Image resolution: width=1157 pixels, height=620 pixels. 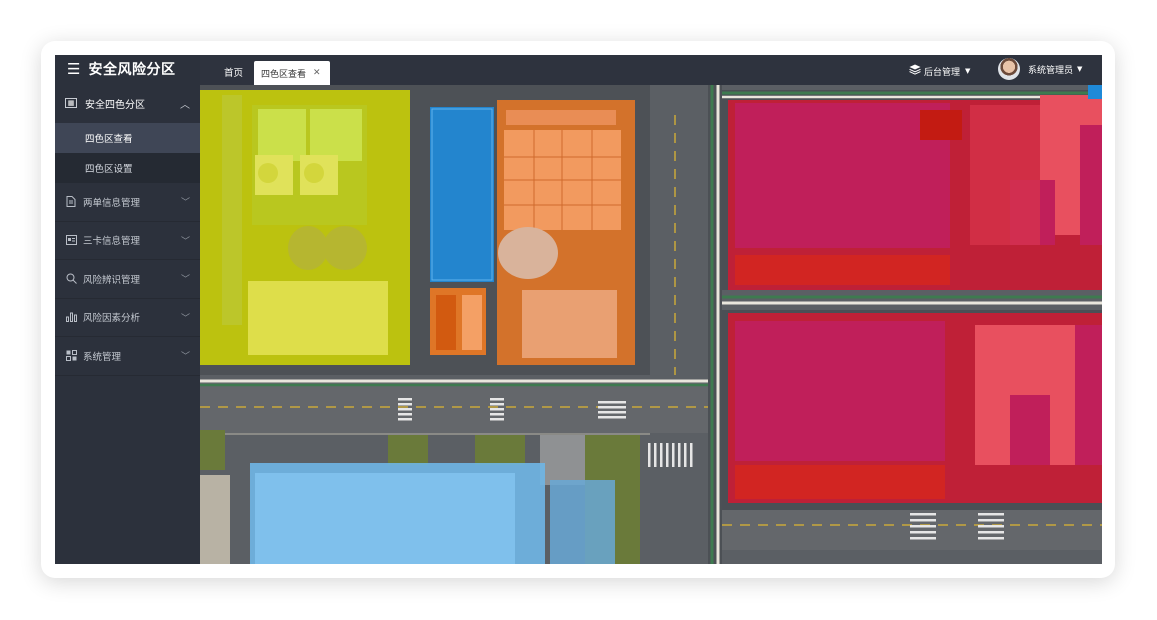 I want to click on sidebar-item-label: 系统管理, so click(x=102, y=357).